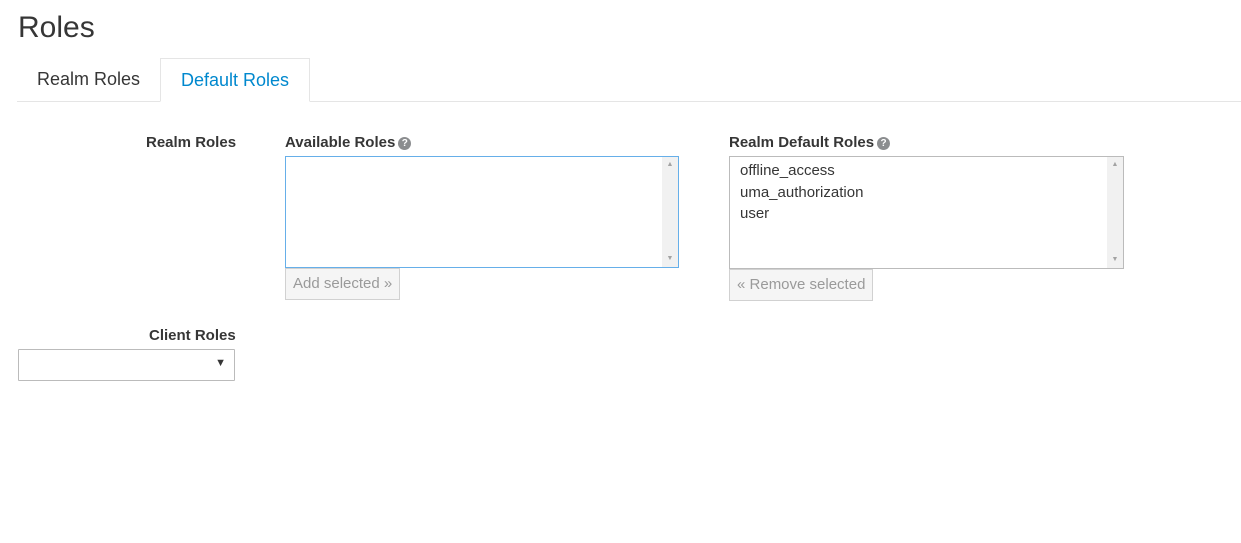  I want to click on available-roles-listbox: ▲ ▼, so click(482, 212).